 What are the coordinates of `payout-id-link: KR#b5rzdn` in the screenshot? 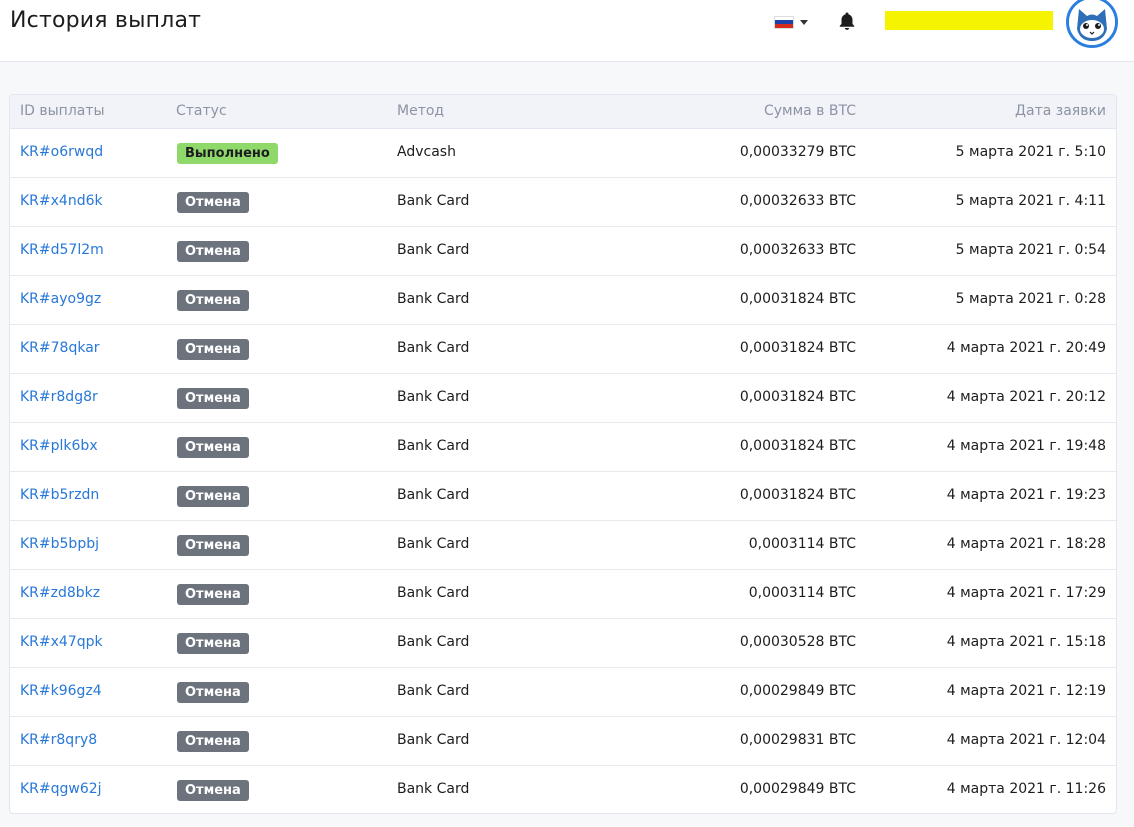 It's located at (59, 495).